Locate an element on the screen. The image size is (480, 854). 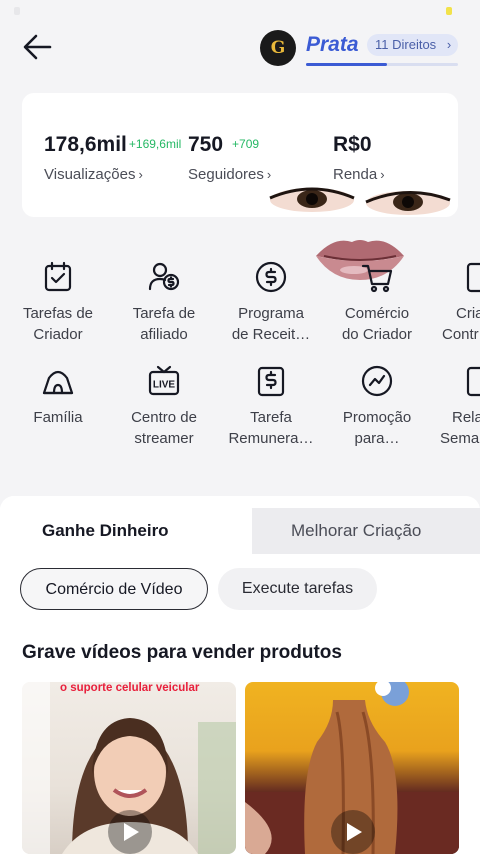
report-icon is located at coordinates (473, 381).